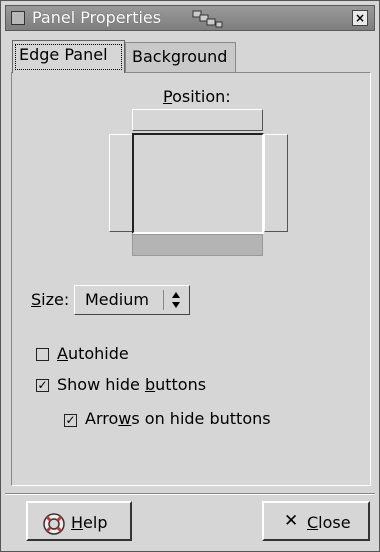 This screenshot has width=380, height=552. Describe the element at coordinates (50, 299) in the screenshot. I see `size-label: Size:` at that location.